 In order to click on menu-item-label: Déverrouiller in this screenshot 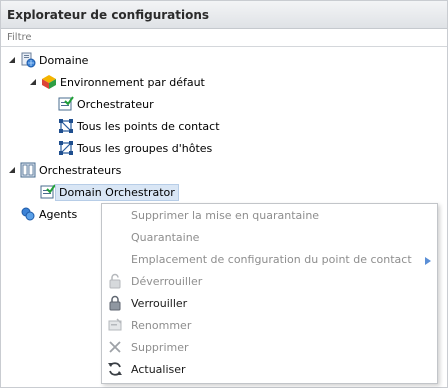, I will do `click(167, 281)`.